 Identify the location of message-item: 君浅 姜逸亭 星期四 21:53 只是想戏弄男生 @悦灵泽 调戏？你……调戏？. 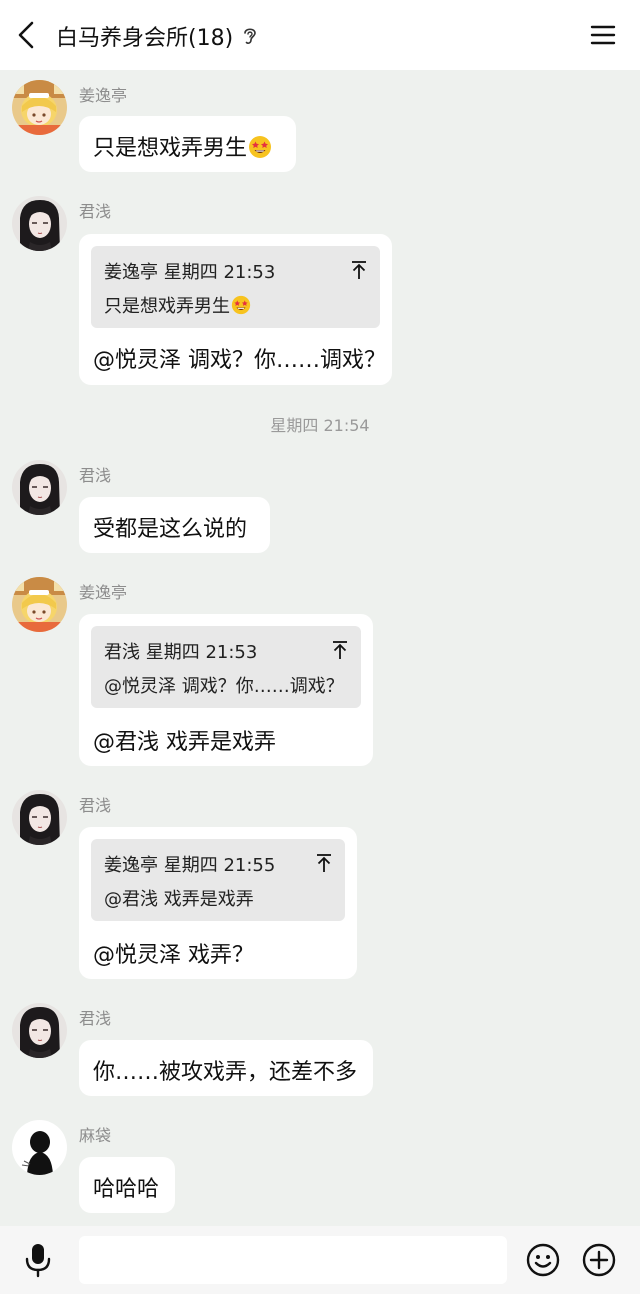
(320, 292).